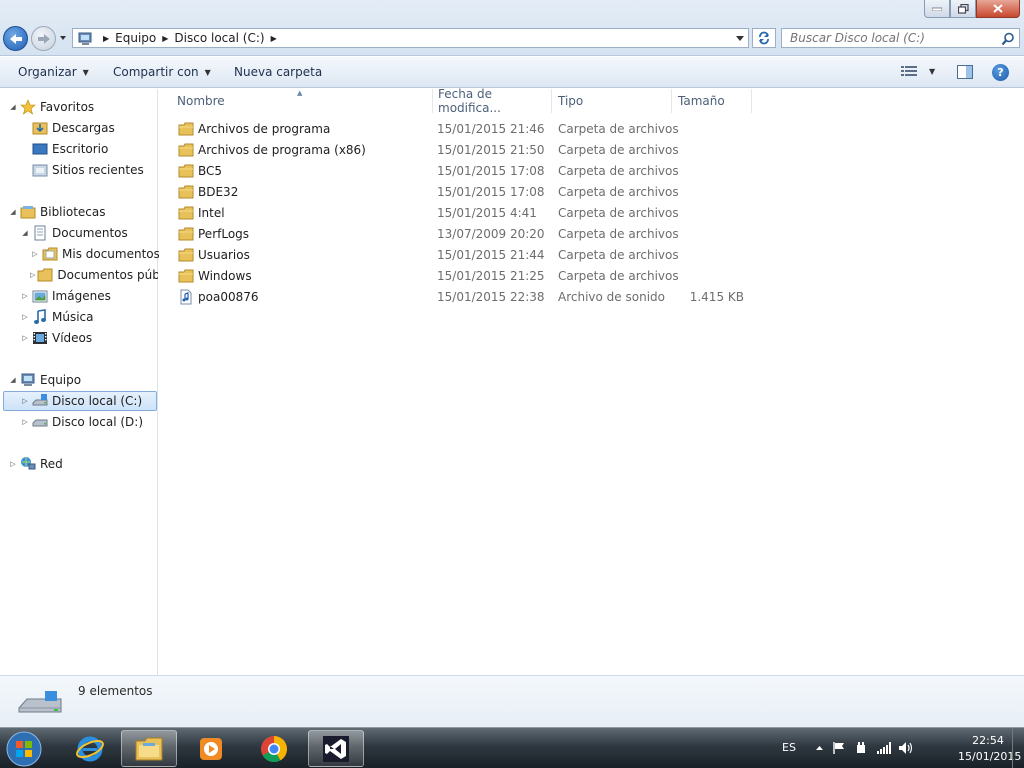  I want to click on search-input, so click(890, 38).